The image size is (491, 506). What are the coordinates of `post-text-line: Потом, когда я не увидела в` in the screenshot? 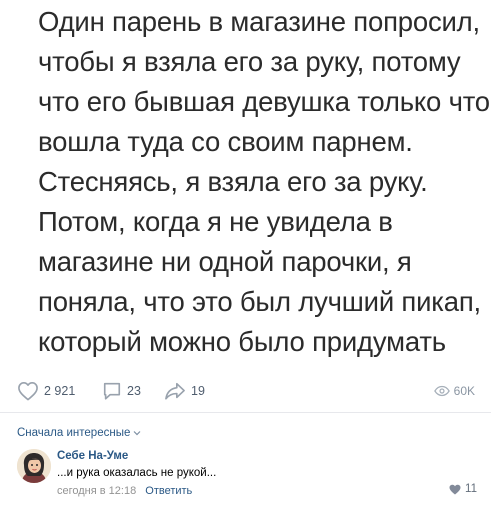 It's located at (215, 221).